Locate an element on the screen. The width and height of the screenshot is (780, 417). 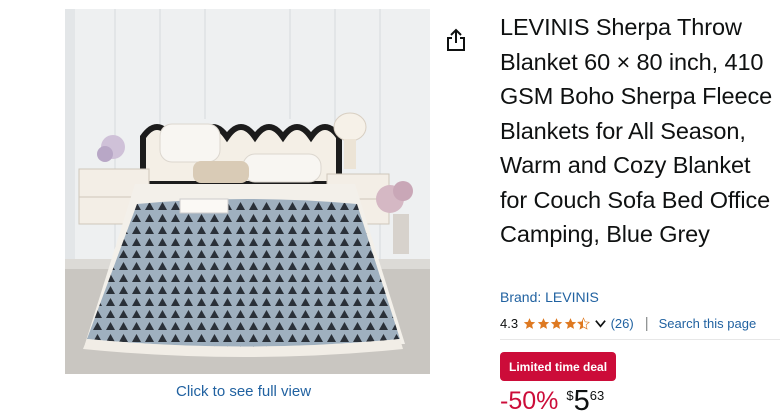
price-currency: $ is located at coordinates (570, 395).